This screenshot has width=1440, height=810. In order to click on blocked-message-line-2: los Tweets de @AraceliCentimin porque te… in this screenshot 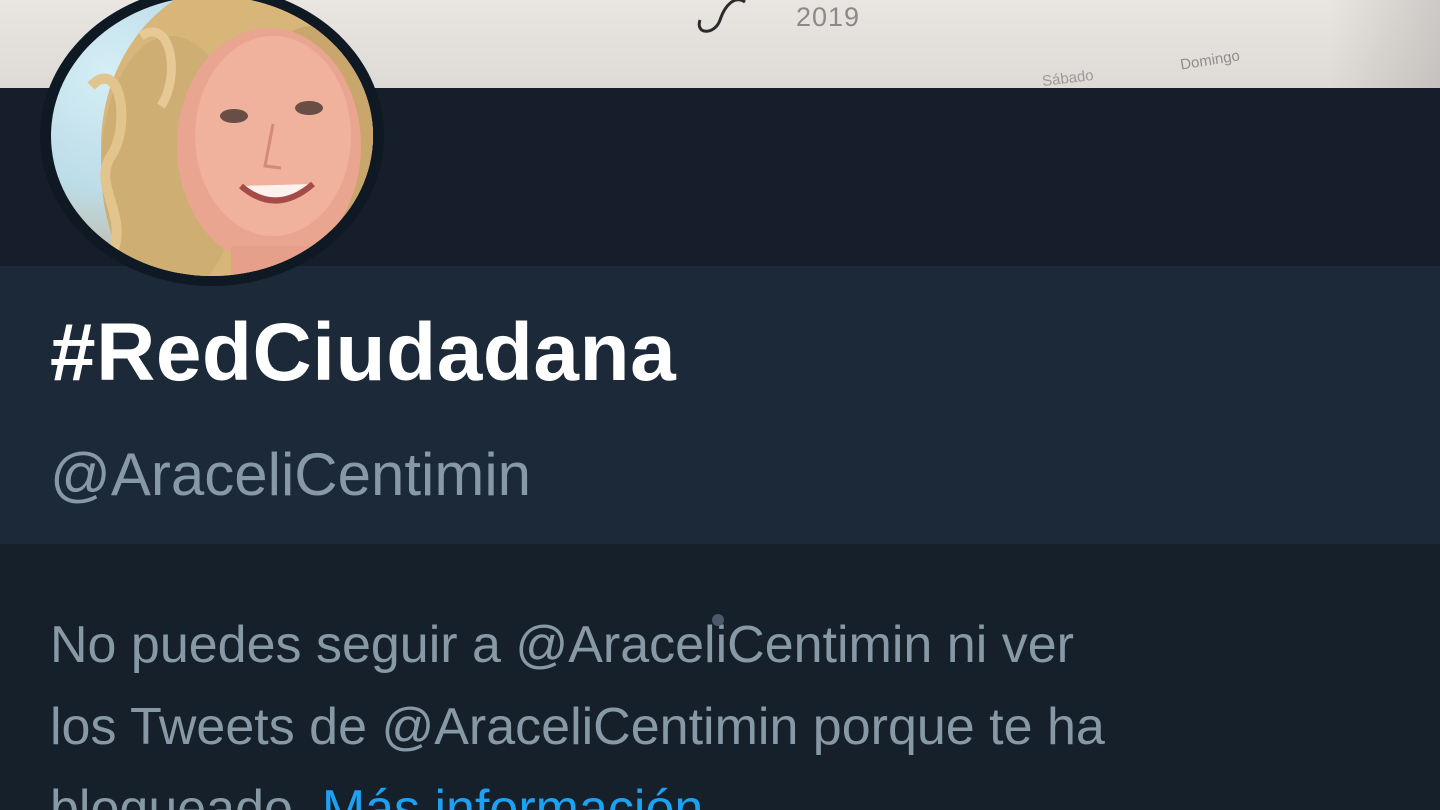, I will do `click(577, 727)`.